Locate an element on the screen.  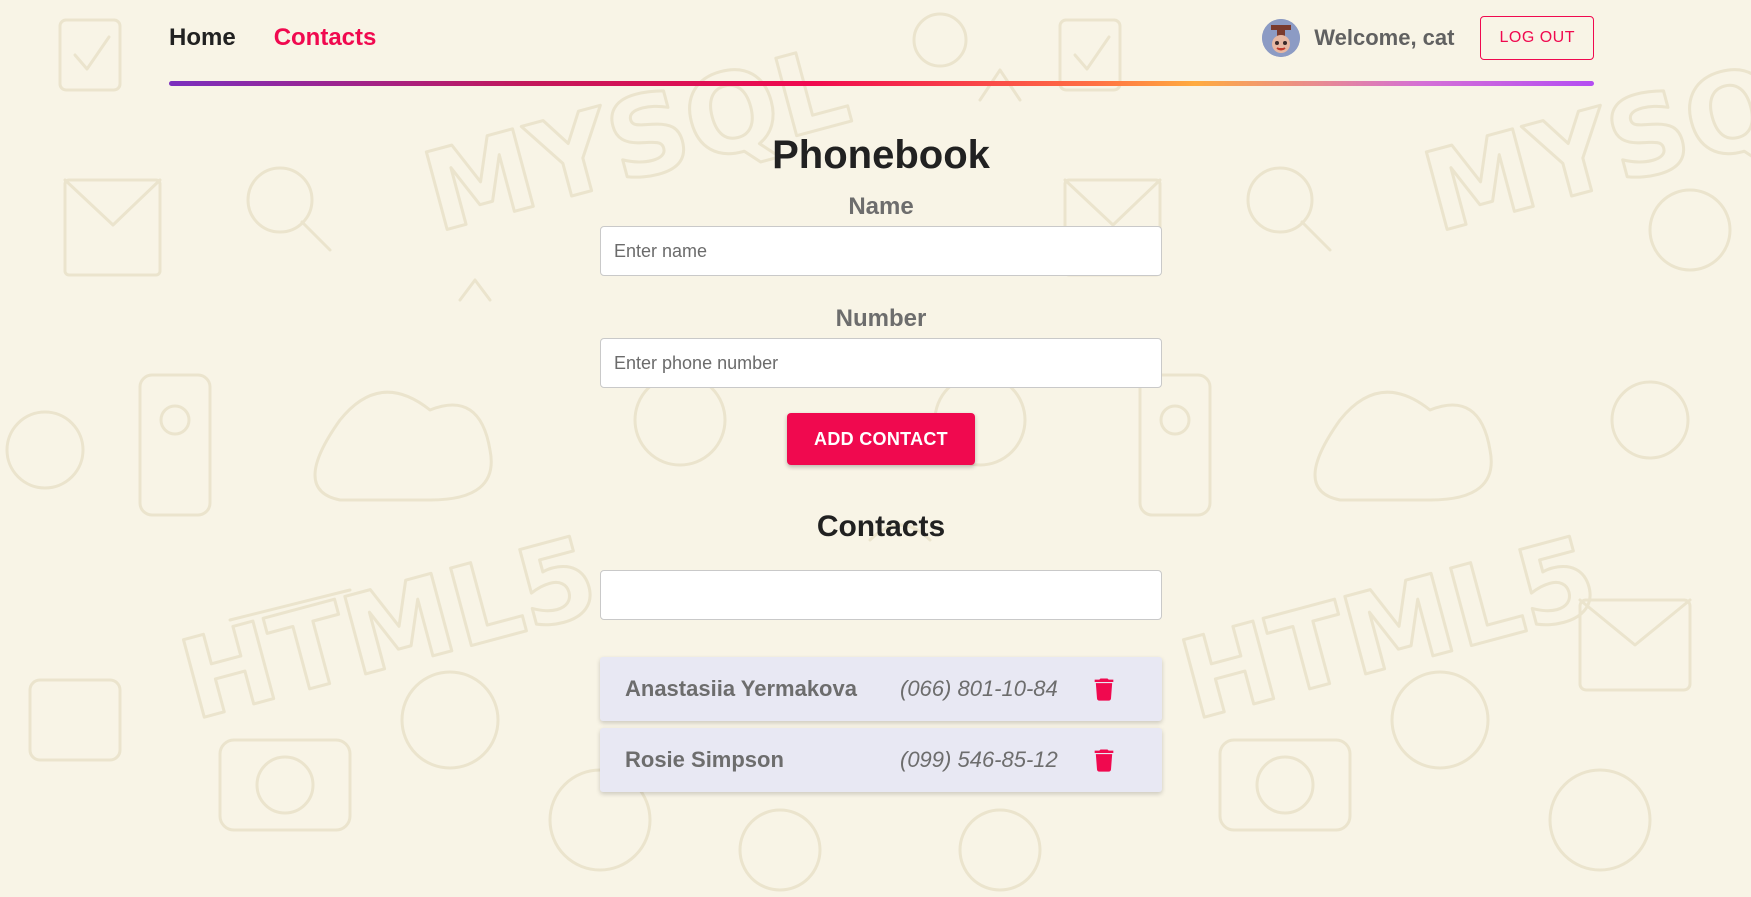
contacts-heading: Contacts is located at coordinates (881, 526).